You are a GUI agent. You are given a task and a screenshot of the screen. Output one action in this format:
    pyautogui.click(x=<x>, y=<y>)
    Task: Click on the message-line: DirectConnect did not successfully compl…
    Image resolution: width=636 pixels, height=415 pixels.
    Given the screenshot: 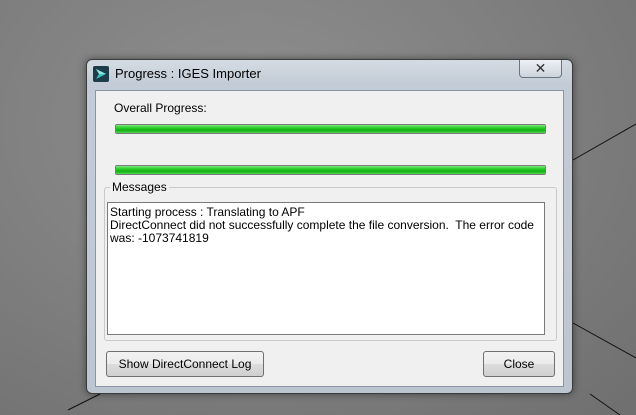 What is the action you would take?
    pyautogui.click(x=324, y=231)
    